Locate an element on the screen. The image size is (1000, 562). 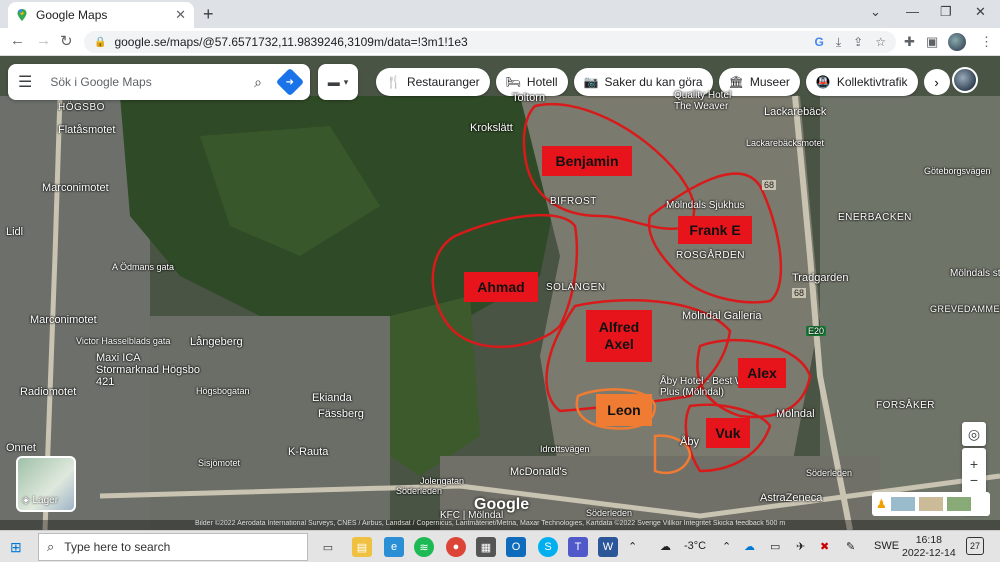
zoom-out-button: − is located at coordinates (974, 480).